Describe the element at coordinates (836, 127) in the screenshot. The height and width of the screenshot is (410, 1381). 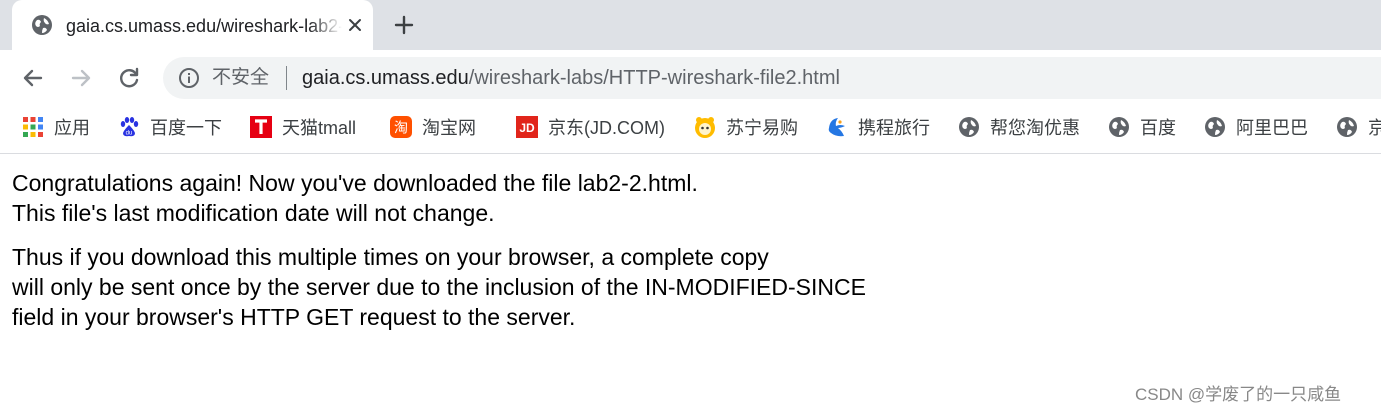
I see `ctrip-icon` at that location.